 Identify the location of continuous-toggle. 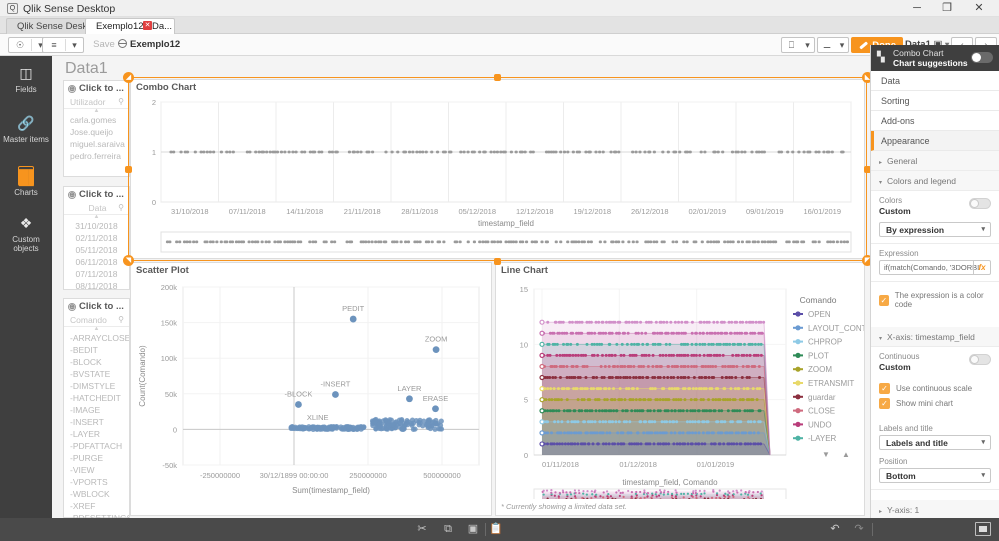
(980, 359).